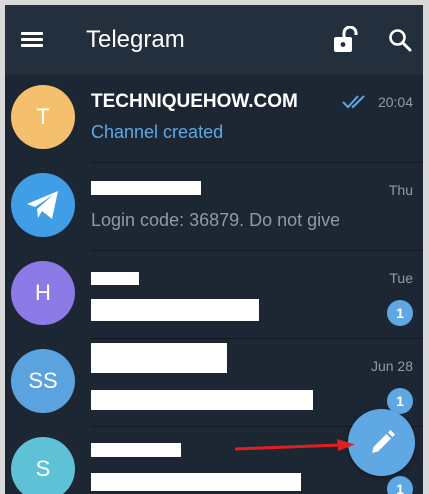 This screenshot has height=494, width=429. Describe the element at coordinates (400, 190) in the screenshot. I see `chat-time: Thu` at that location.